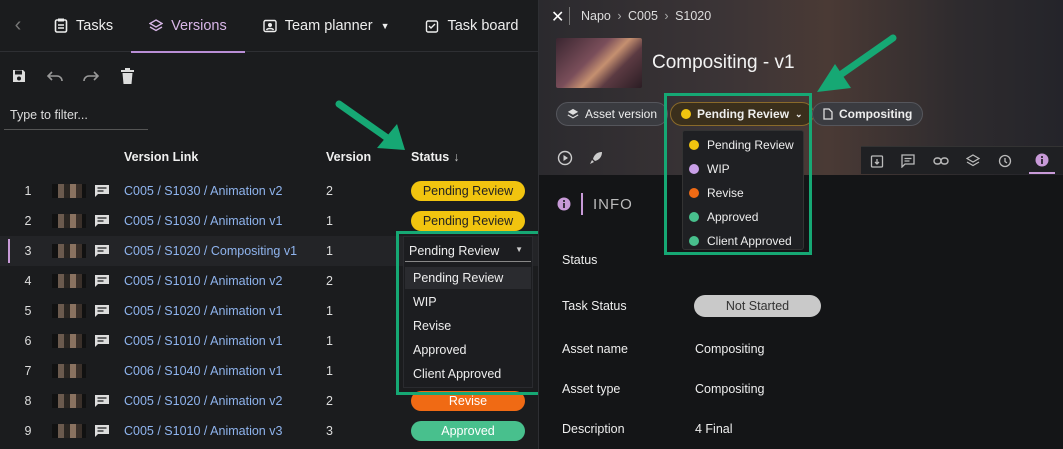  I want to click on table-row: 9 C005 / S1010 / Animation v3 3 Approved, so click(269, 431).